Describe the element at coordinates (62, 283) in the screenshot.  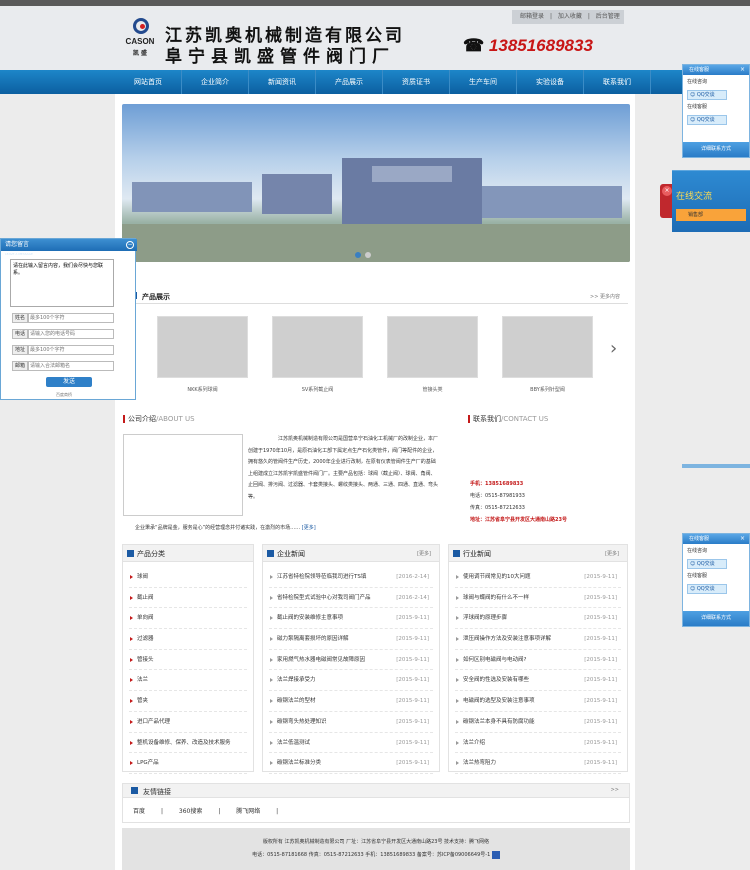
I see `message-textarea: 请在此输入留言内容，我们会尽快与您联系。` at that location.